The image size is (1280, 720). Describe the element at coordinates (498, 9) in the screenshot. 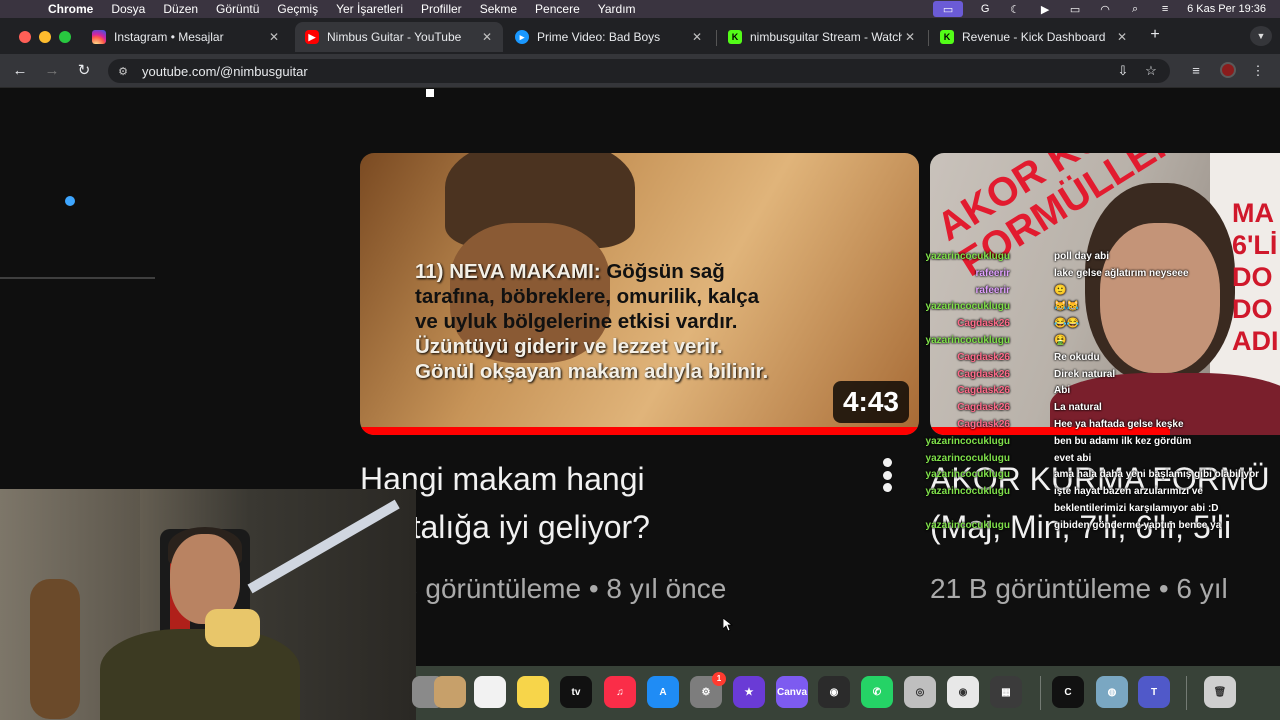

I see `menu-tab: Sekme` at that location.